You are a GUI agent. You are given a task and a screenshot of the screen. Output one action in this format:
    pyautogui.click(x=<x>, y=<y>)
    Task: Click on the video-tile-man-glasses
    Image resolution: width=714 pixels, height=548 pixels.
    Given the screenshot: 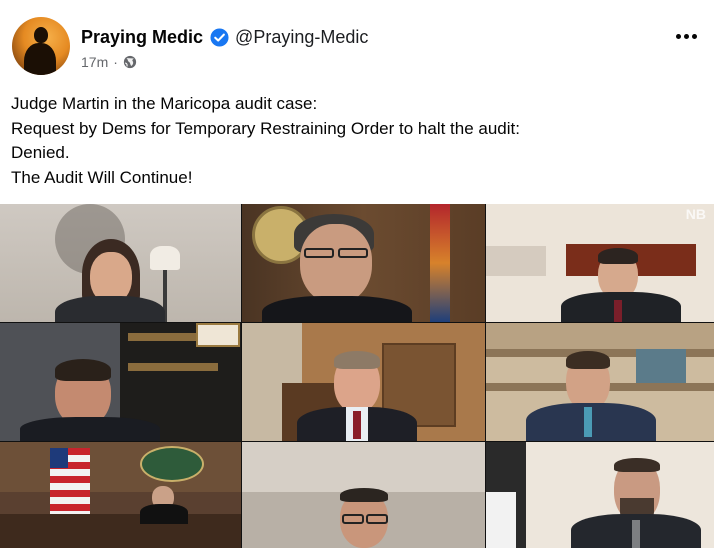 What is the action you would take?
    pyautogui.click(x=363, y=495)
    